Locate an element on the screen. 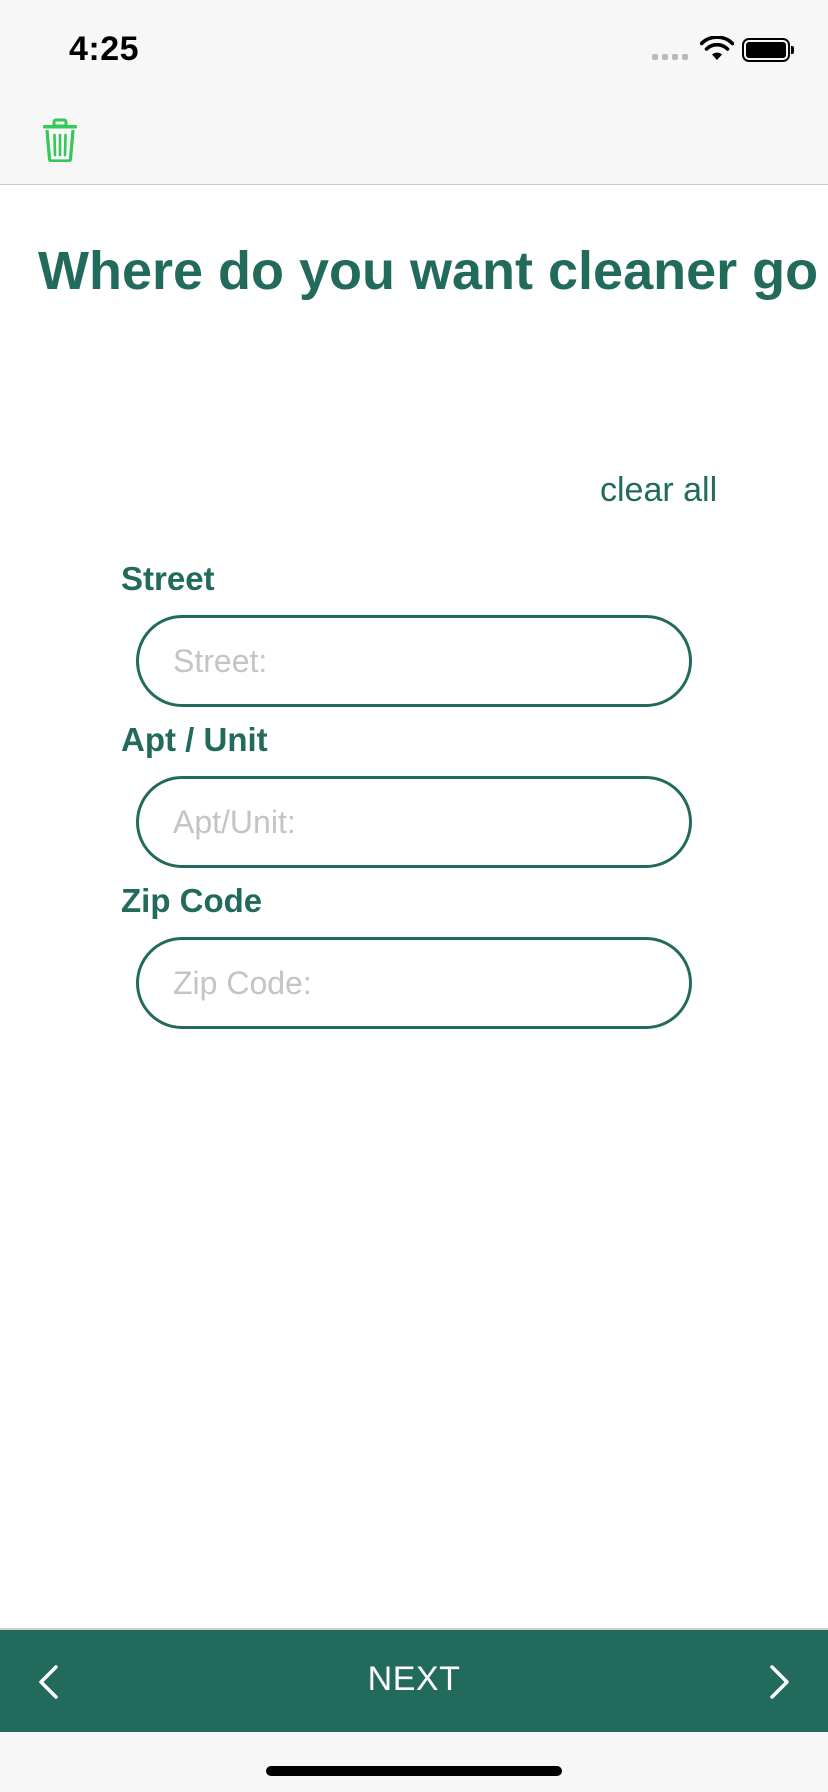 This screenshot has height=1792, width=828. cellular-signal-icon is located at coordinates (670, 57).